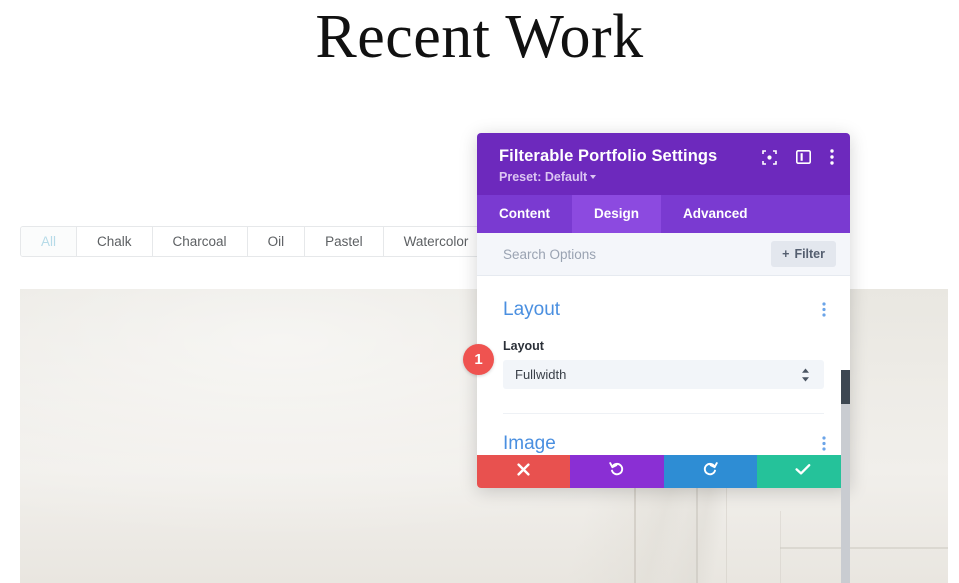 Image resolution: width=959 pixels, height=583 pixels. Describe the element at coordinates (786, 254) in the screenshot. I see `plus-icon: +` at that location.